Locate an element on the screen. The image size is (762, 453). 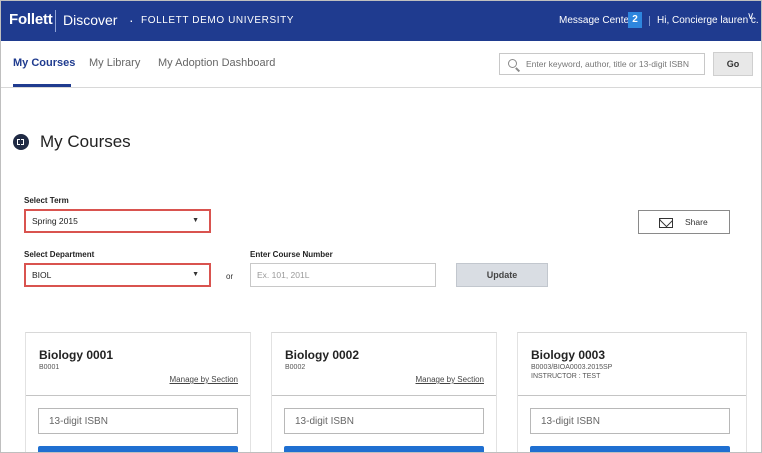
course-code: B0001 is located at coordinates (49, 367).